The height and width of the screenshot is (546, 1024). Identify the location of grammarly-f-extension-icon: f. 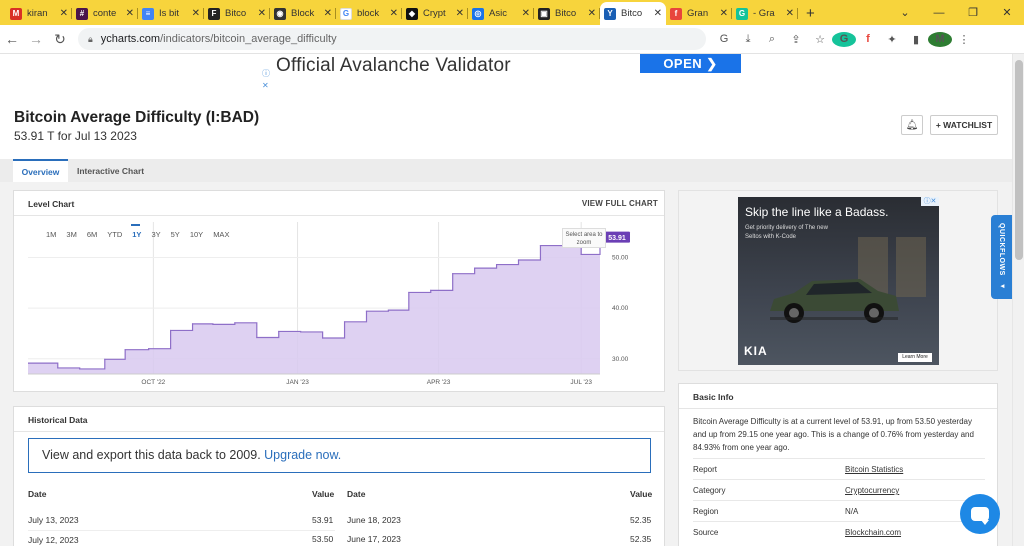
(868, 39).